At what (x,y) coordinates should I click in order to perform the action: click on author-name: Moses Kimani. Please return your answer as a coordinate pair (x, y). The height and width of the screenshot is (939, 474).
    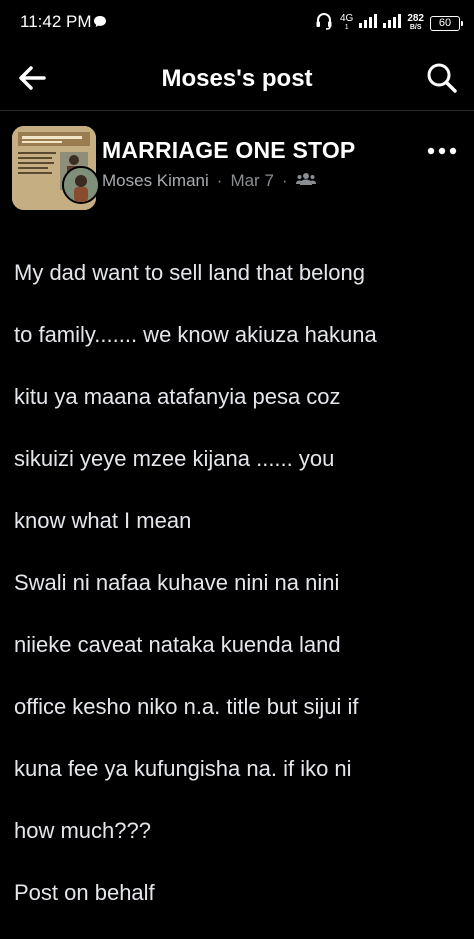
    Looking at the image, I should click on (155, 181).